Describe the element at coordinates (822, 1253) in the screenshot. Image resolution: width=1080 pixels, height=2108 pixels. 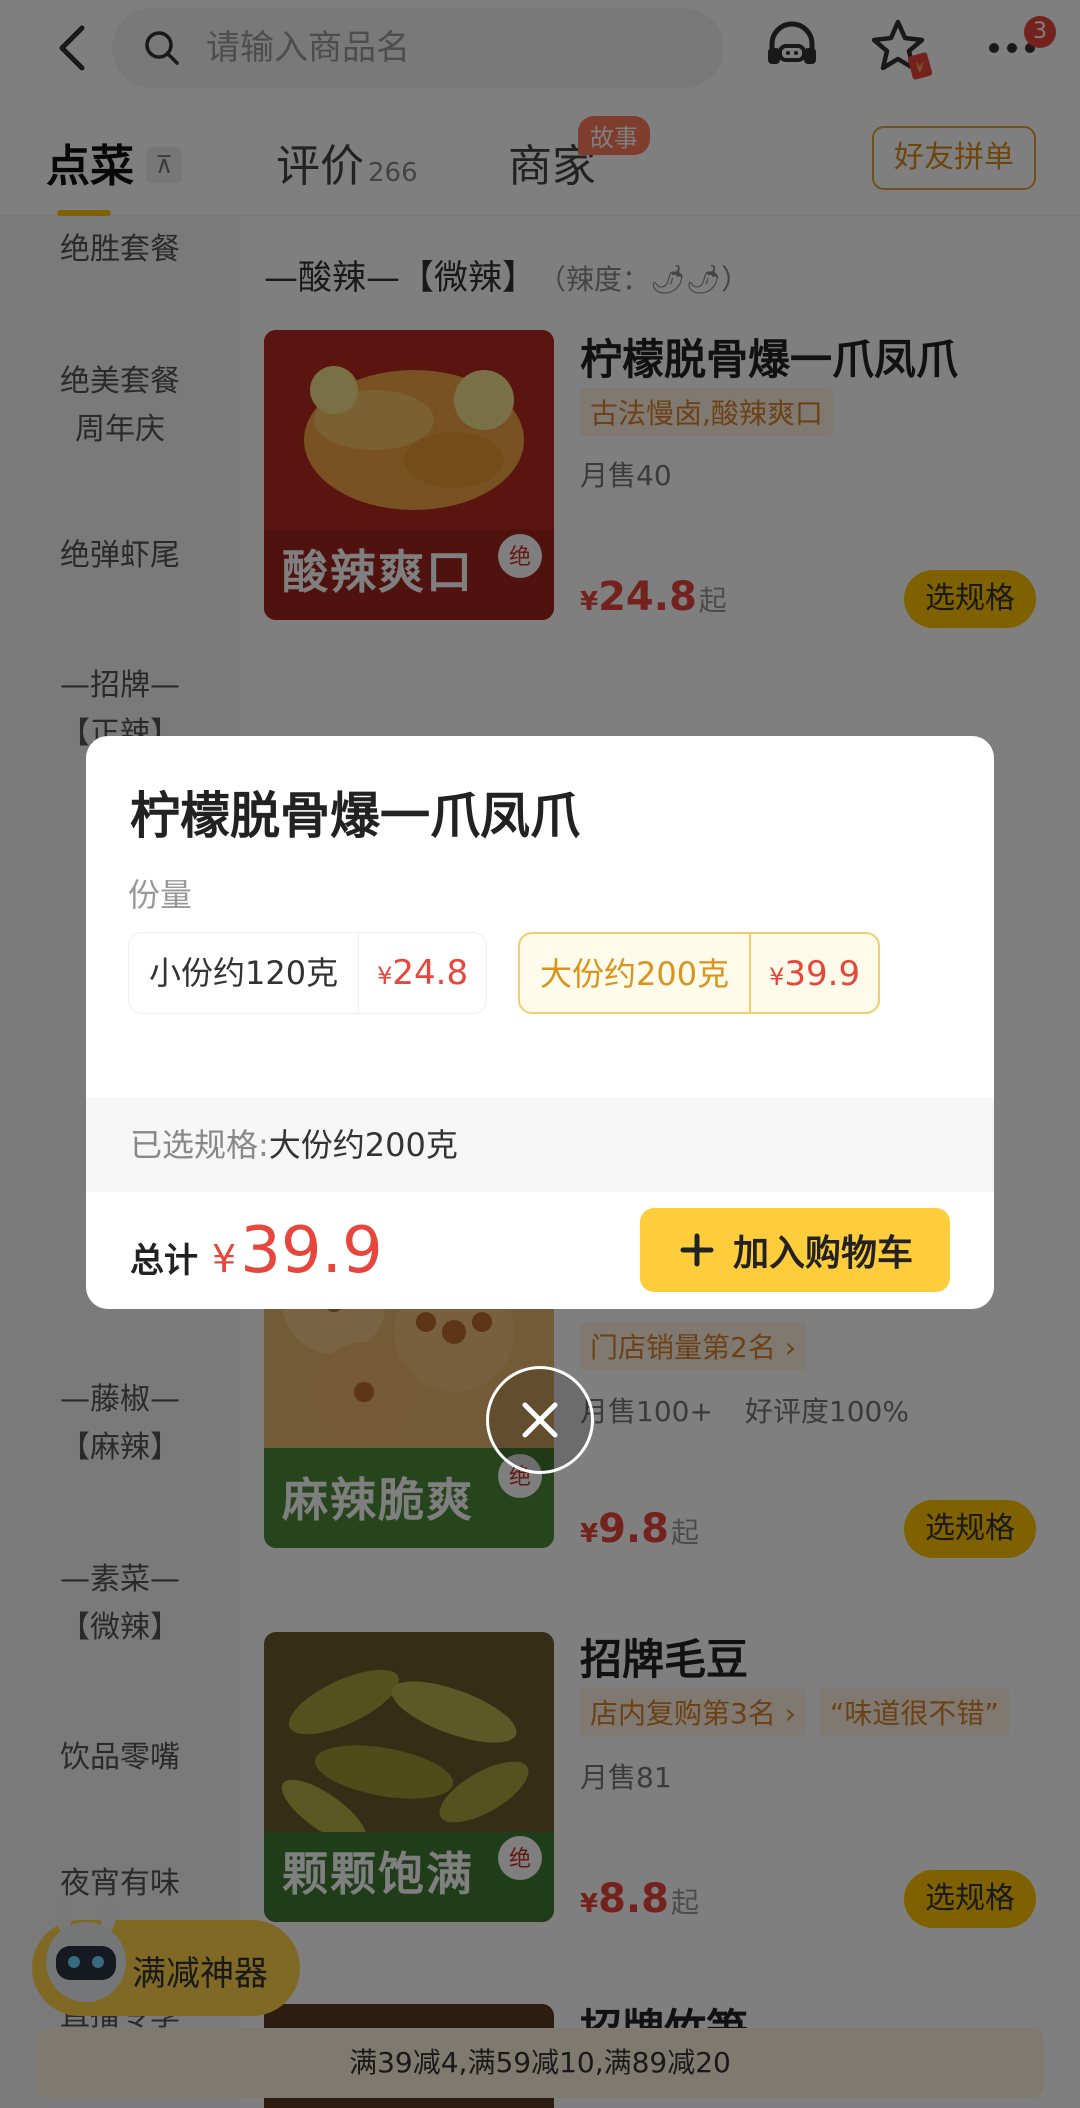
I see `add-to-cart-label: 加入购物车` at that location.